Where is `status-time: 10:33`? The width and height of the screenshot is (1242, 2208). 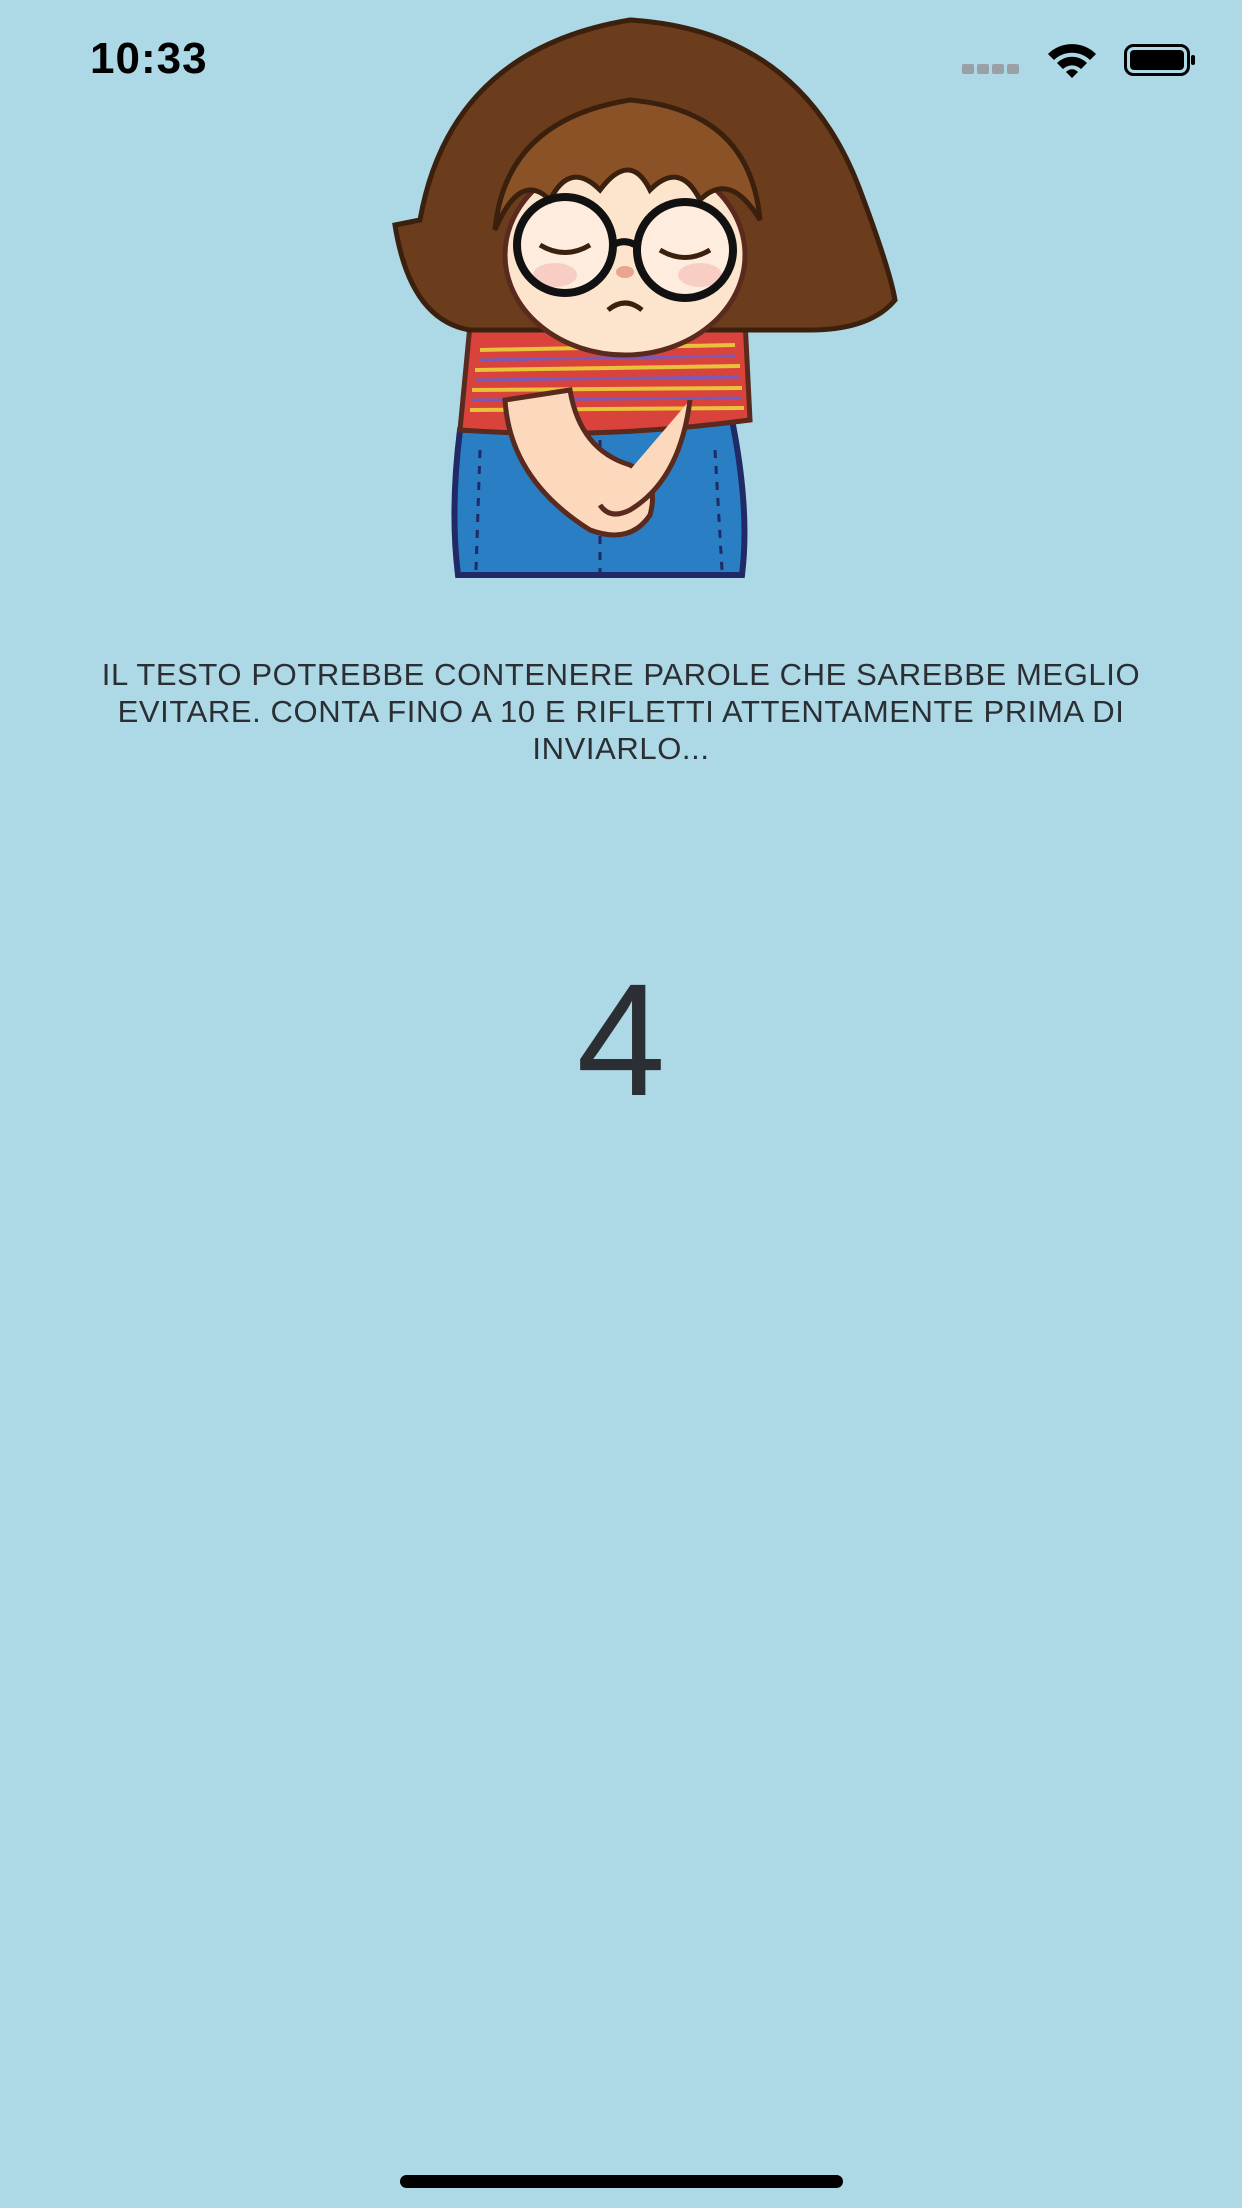
status-time: 10:33 is located at coordinates (149, 58).